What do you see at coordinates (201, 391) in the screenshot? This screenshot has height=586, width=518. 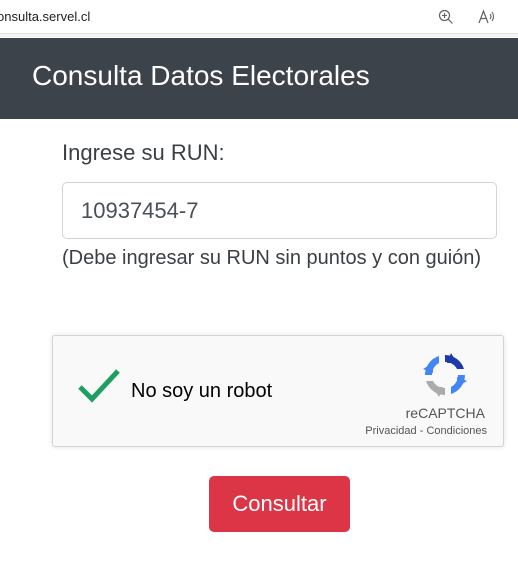 I see `recaptcha-label: No soy un robot` at bounding box center [201, 391].